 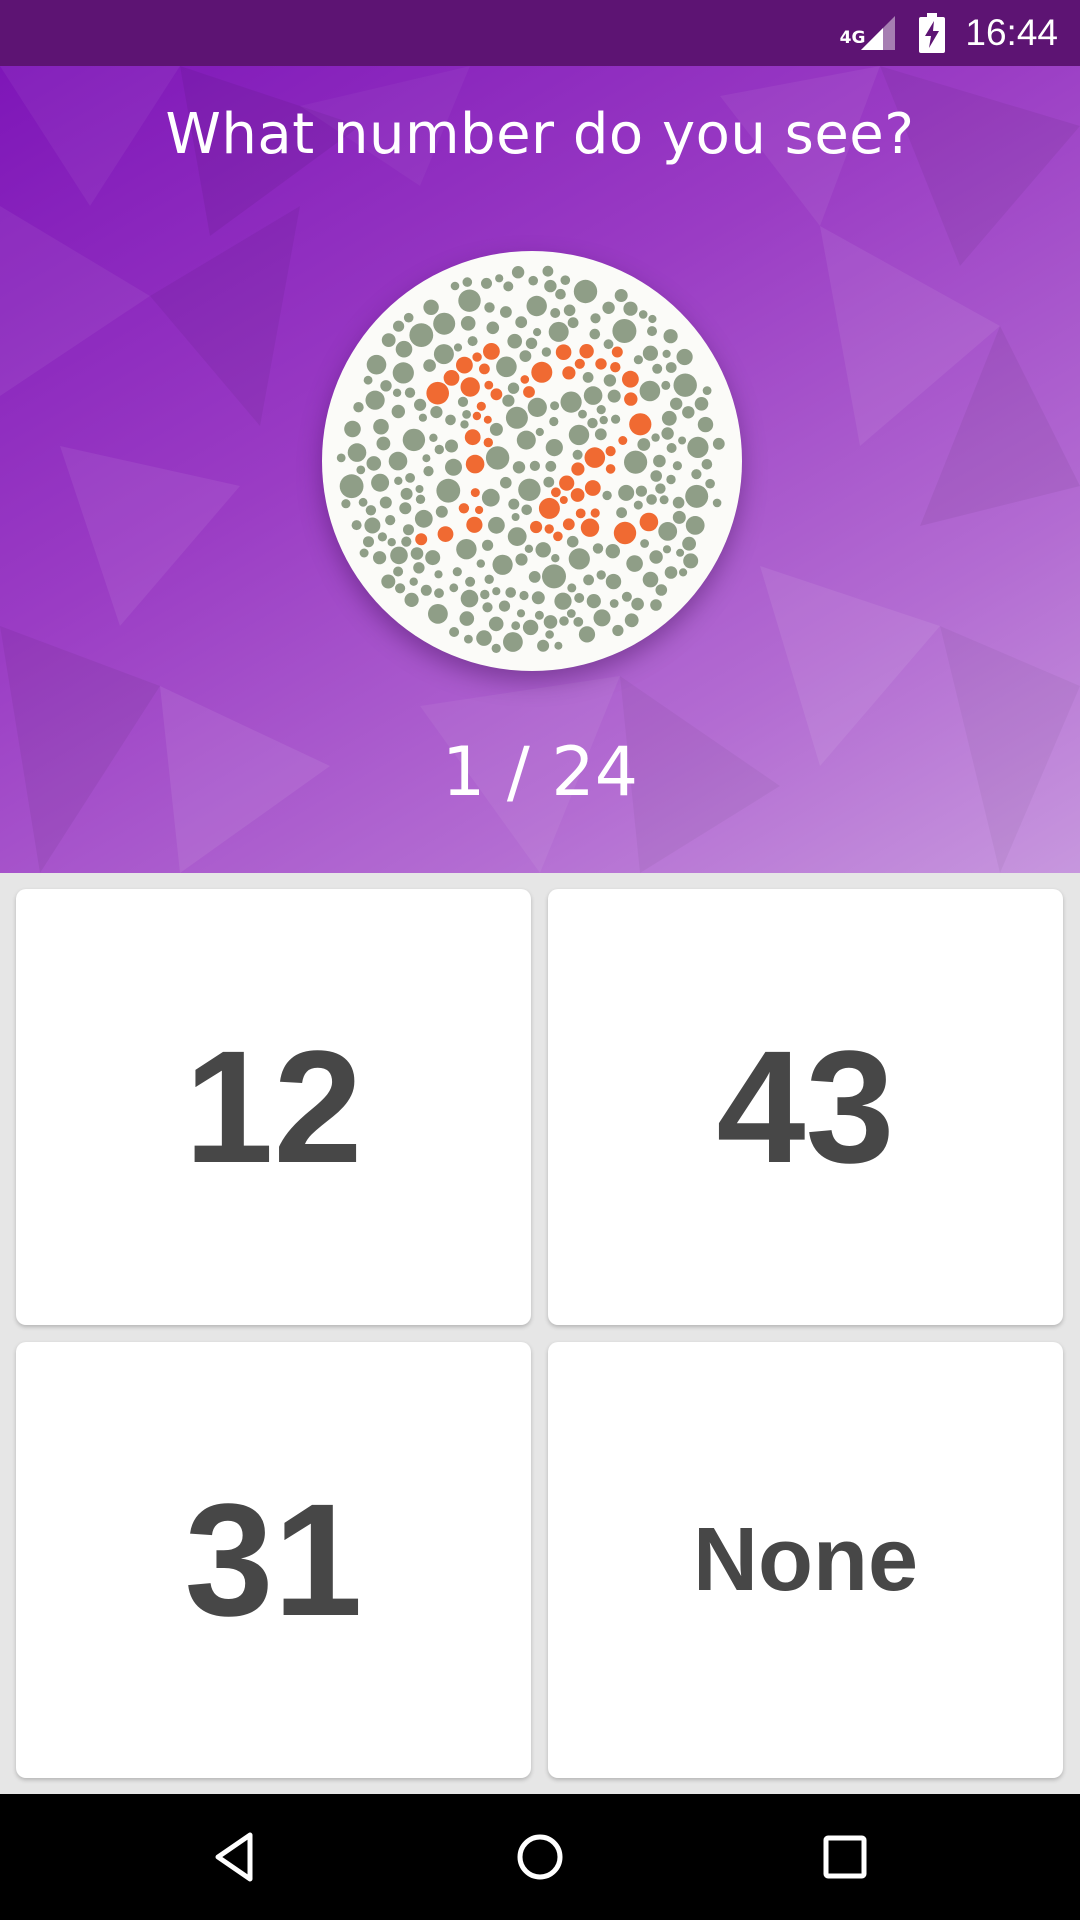 I want to click on home-icon, so click(x=540, y=1857).